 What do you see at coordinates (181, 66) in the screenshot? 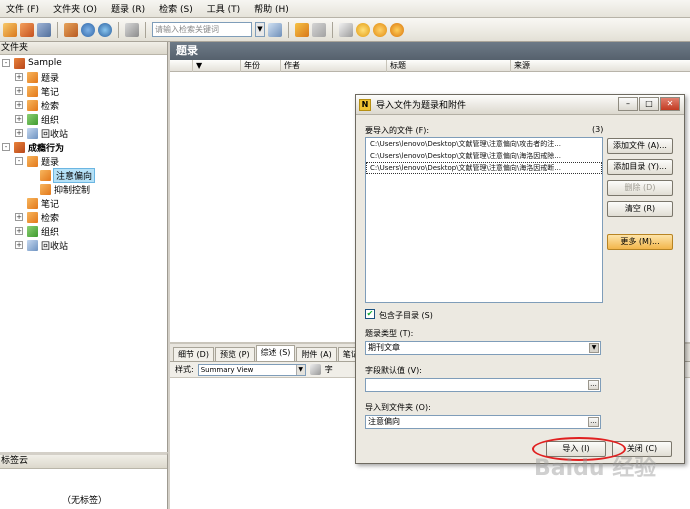
I see `column-icon-header` at bounding box center [181, 66].